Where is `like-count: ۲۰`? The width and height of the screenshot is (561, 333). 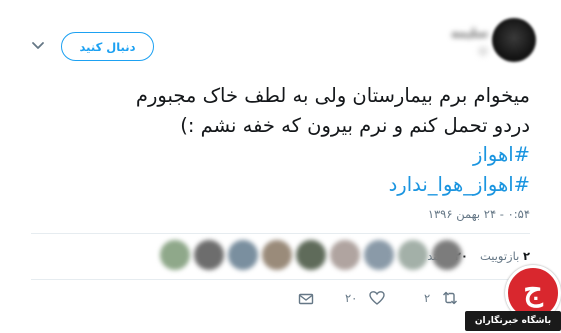
like-count: ۲۰ is located at coordinates (351, 298).